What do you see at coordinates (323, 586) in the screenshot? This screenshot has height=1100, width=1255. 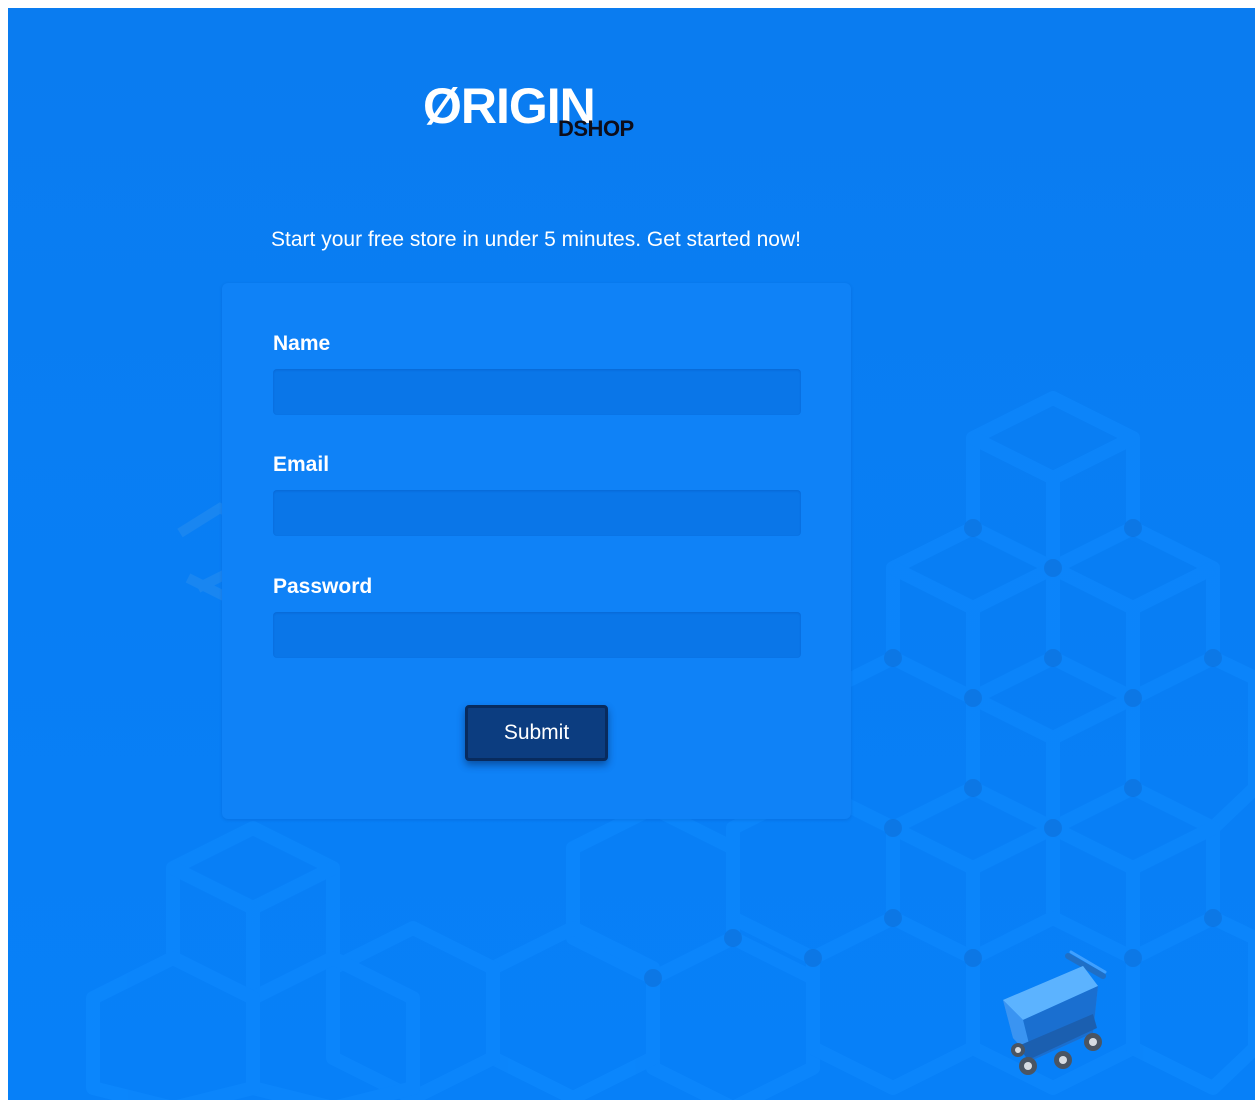 I see `password-label: Password` at bounding box center [323, 586].